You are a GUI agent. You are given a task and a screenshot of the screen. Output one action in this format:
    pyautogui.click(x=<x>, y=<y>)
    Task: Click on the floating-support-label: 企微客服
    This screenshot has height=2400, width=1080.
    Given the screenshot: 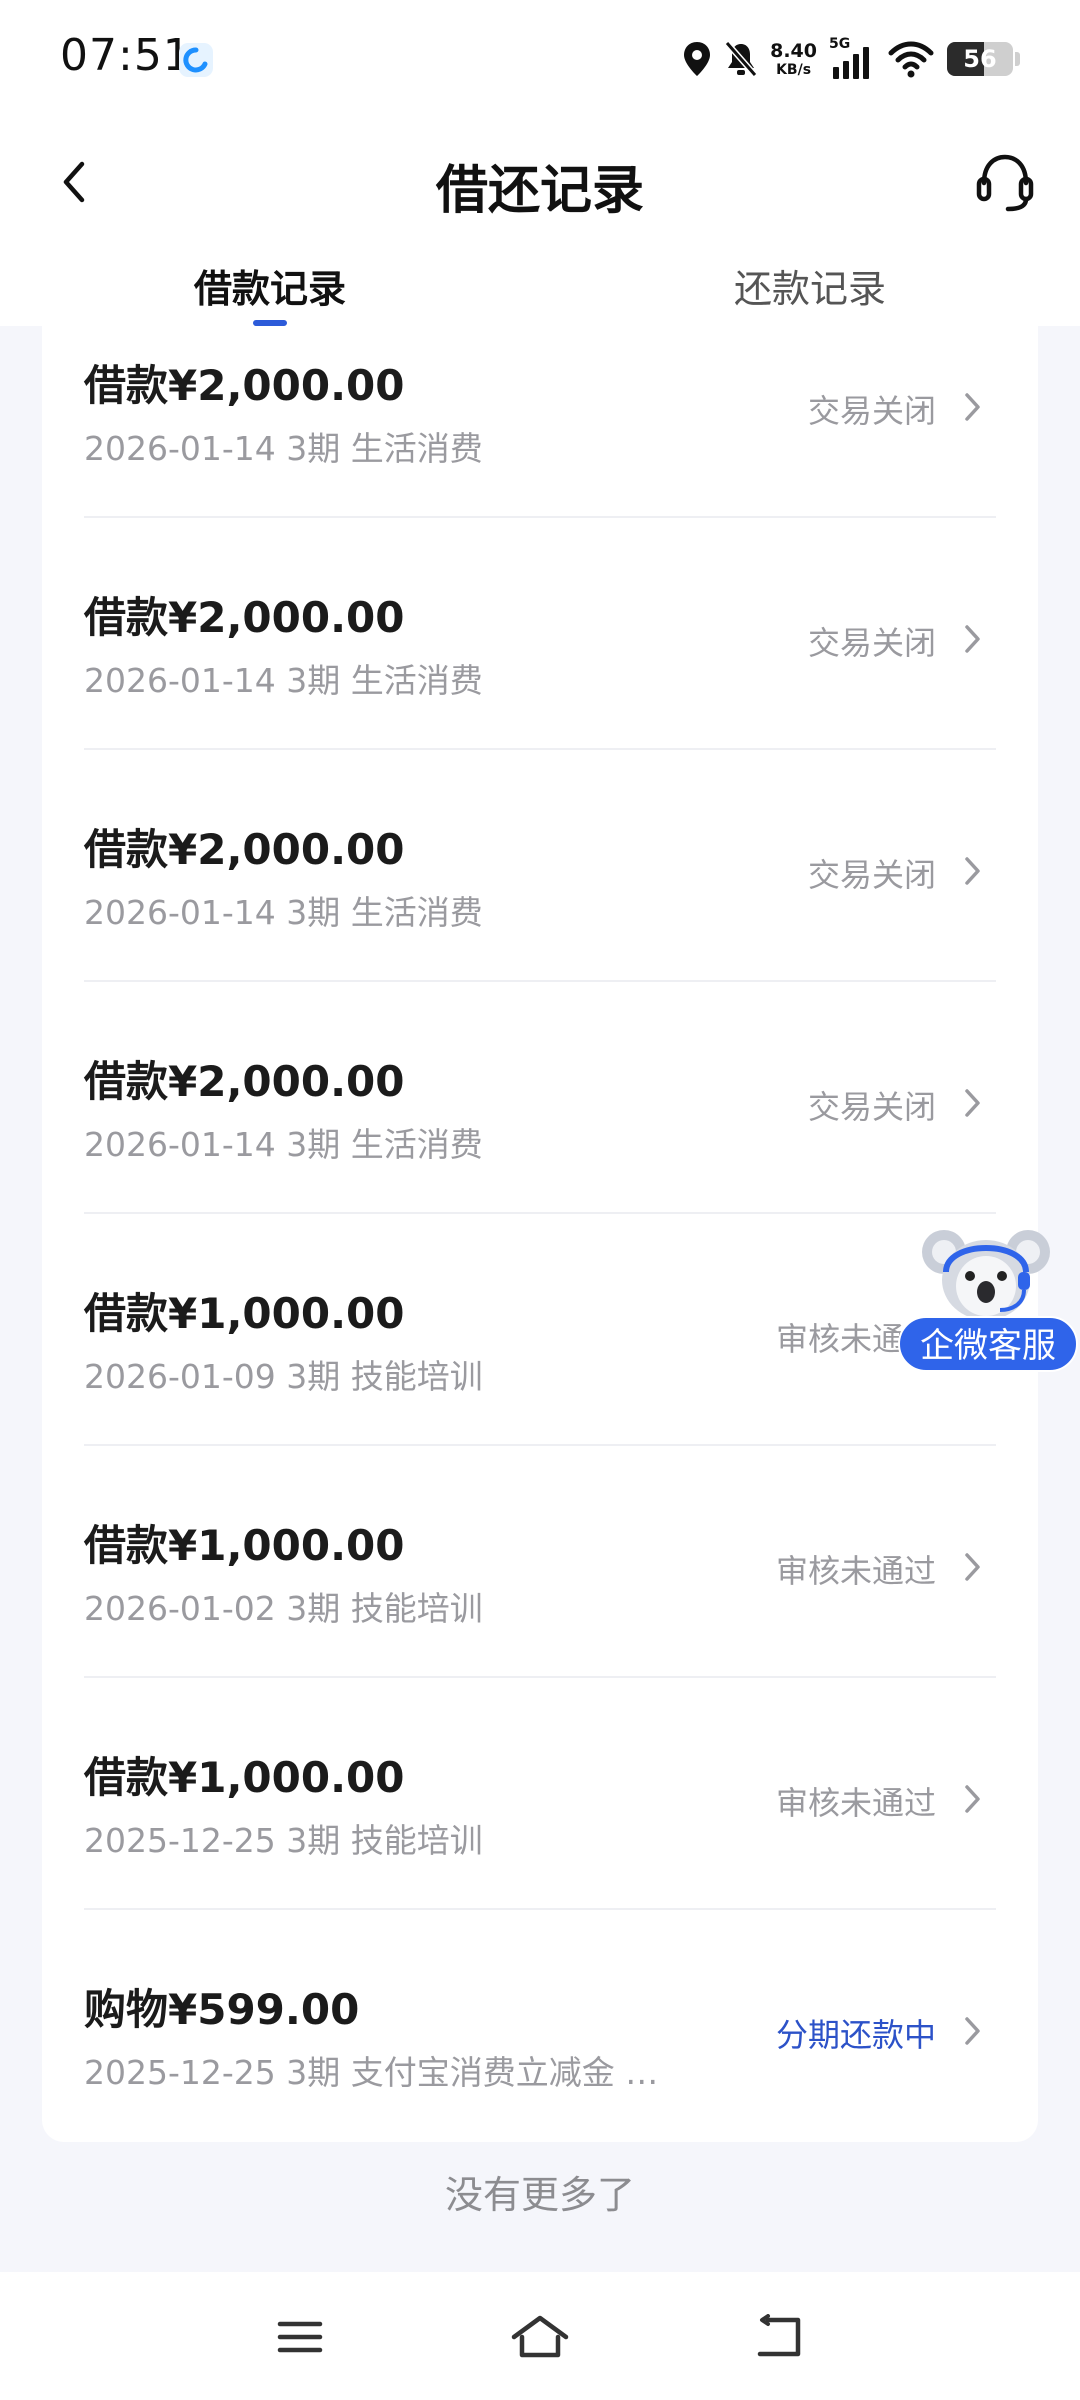 What is the action you would take?
    pyautogui.click(x=988, y=1344)
    